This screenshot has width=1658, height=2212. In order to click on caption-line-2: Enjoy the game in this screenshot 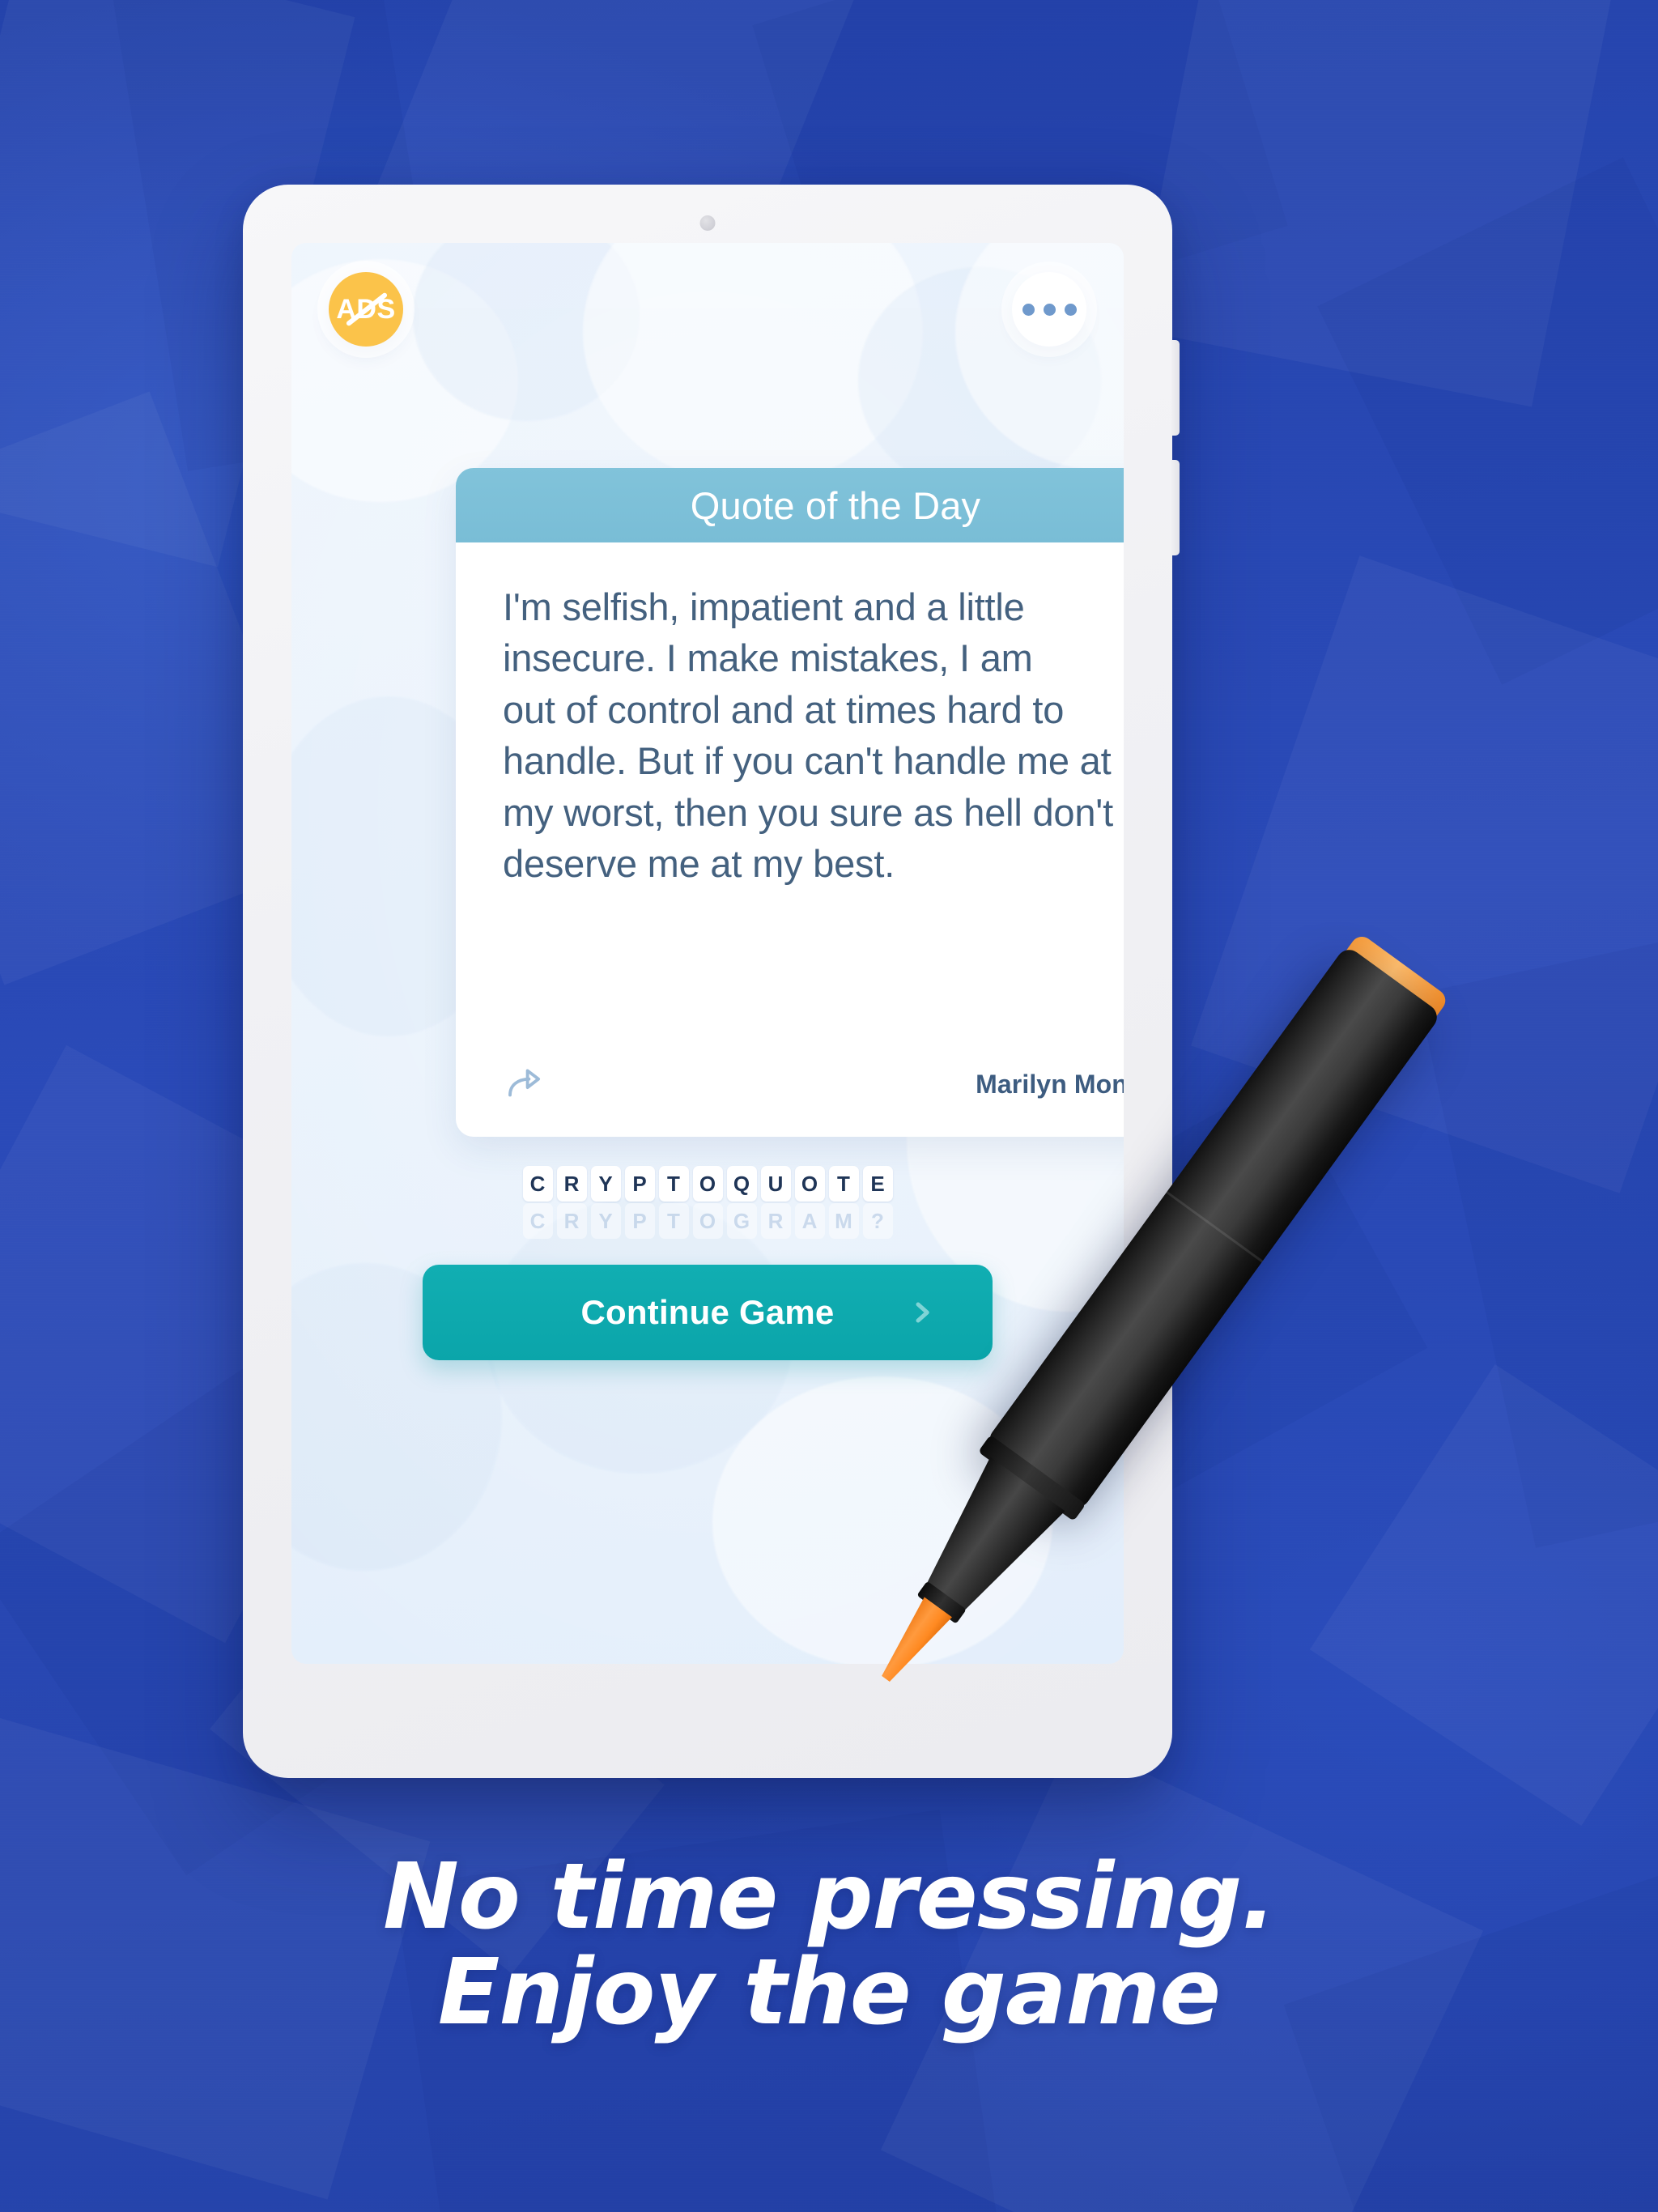, I will do `click(829, 1992)`.